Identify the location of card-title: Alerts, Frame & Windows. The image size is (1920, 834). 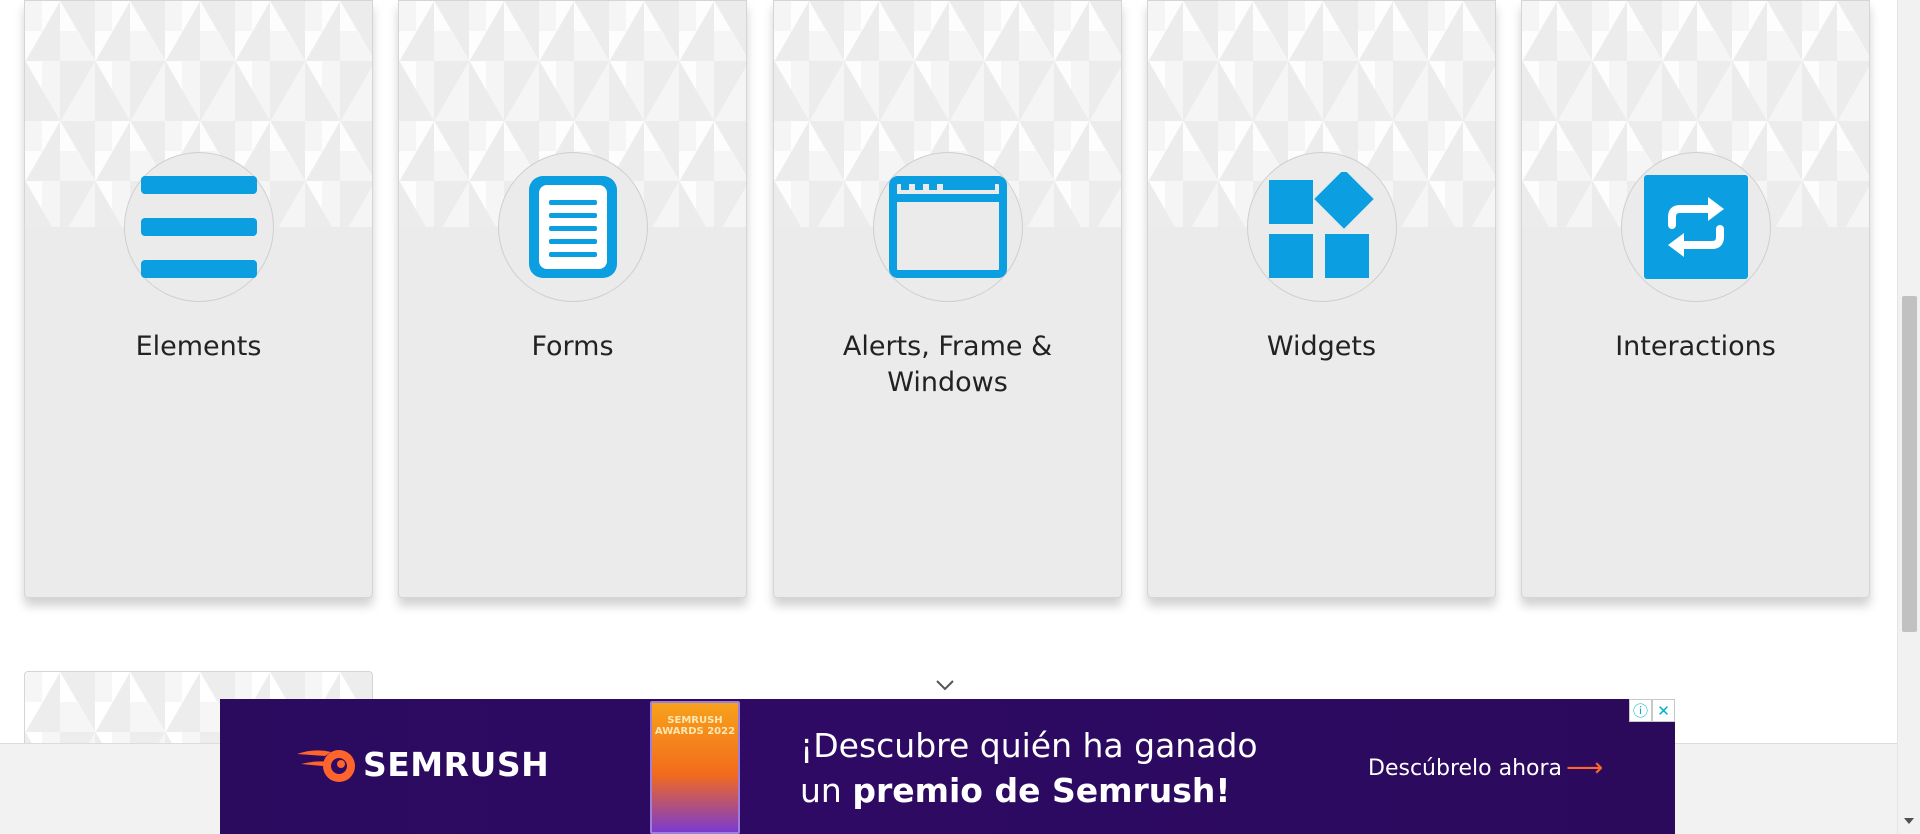
(947, 364).